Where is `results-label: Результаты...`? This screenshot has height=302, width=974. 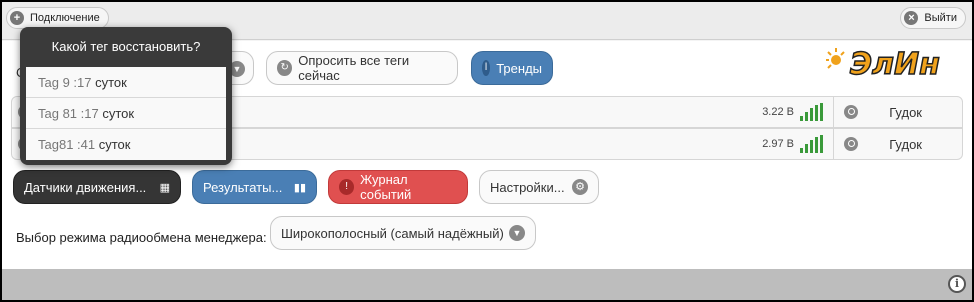 results-label: Результаты... is located at coordinates (243, 187).